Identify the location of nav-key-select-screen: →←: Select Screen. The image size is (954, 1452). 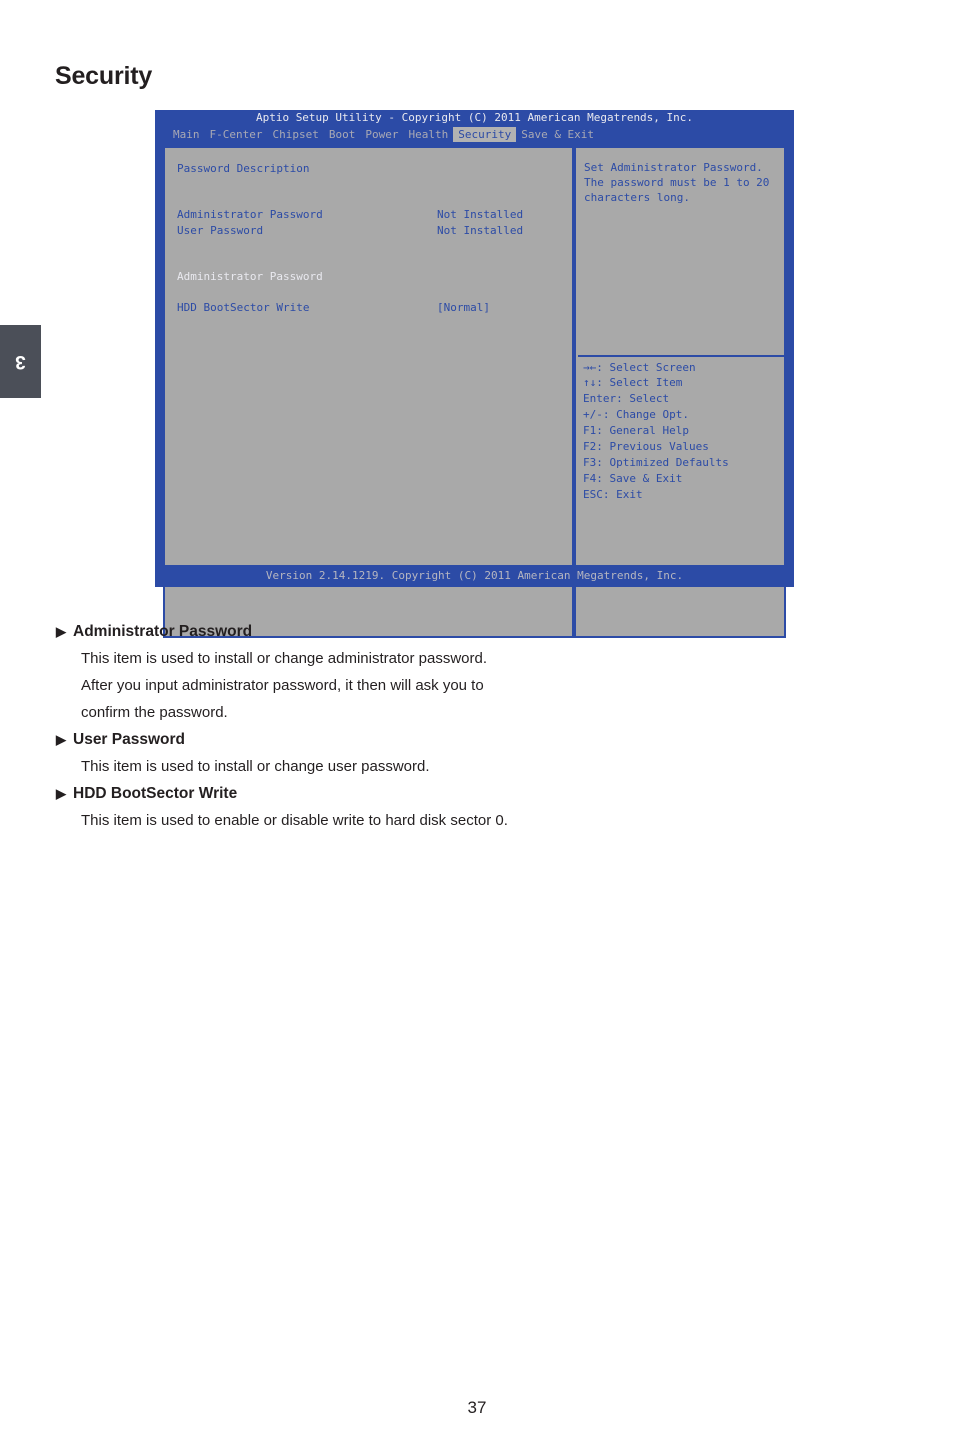
(639, 367).